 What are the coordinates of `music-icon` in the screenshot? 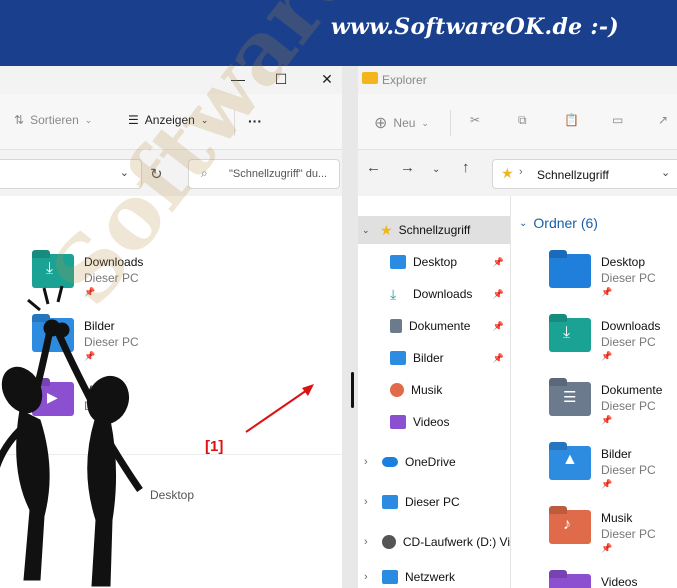 It's located at (397, 390).